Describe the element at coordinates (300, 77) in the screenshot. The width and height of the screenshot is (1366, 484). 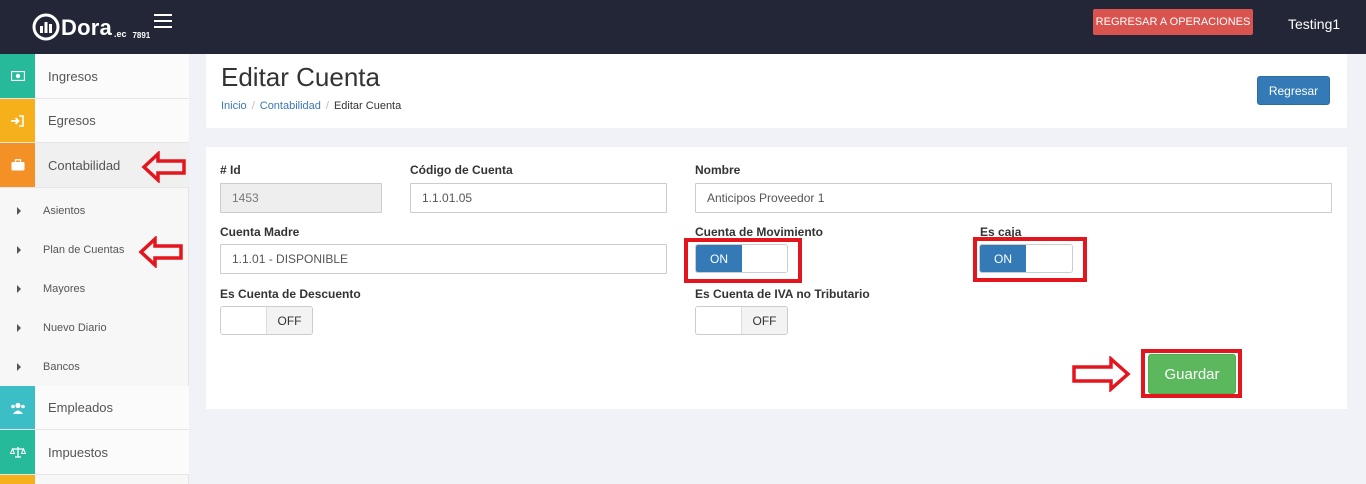
I see `page-title: Editar Cuenta` at that location.